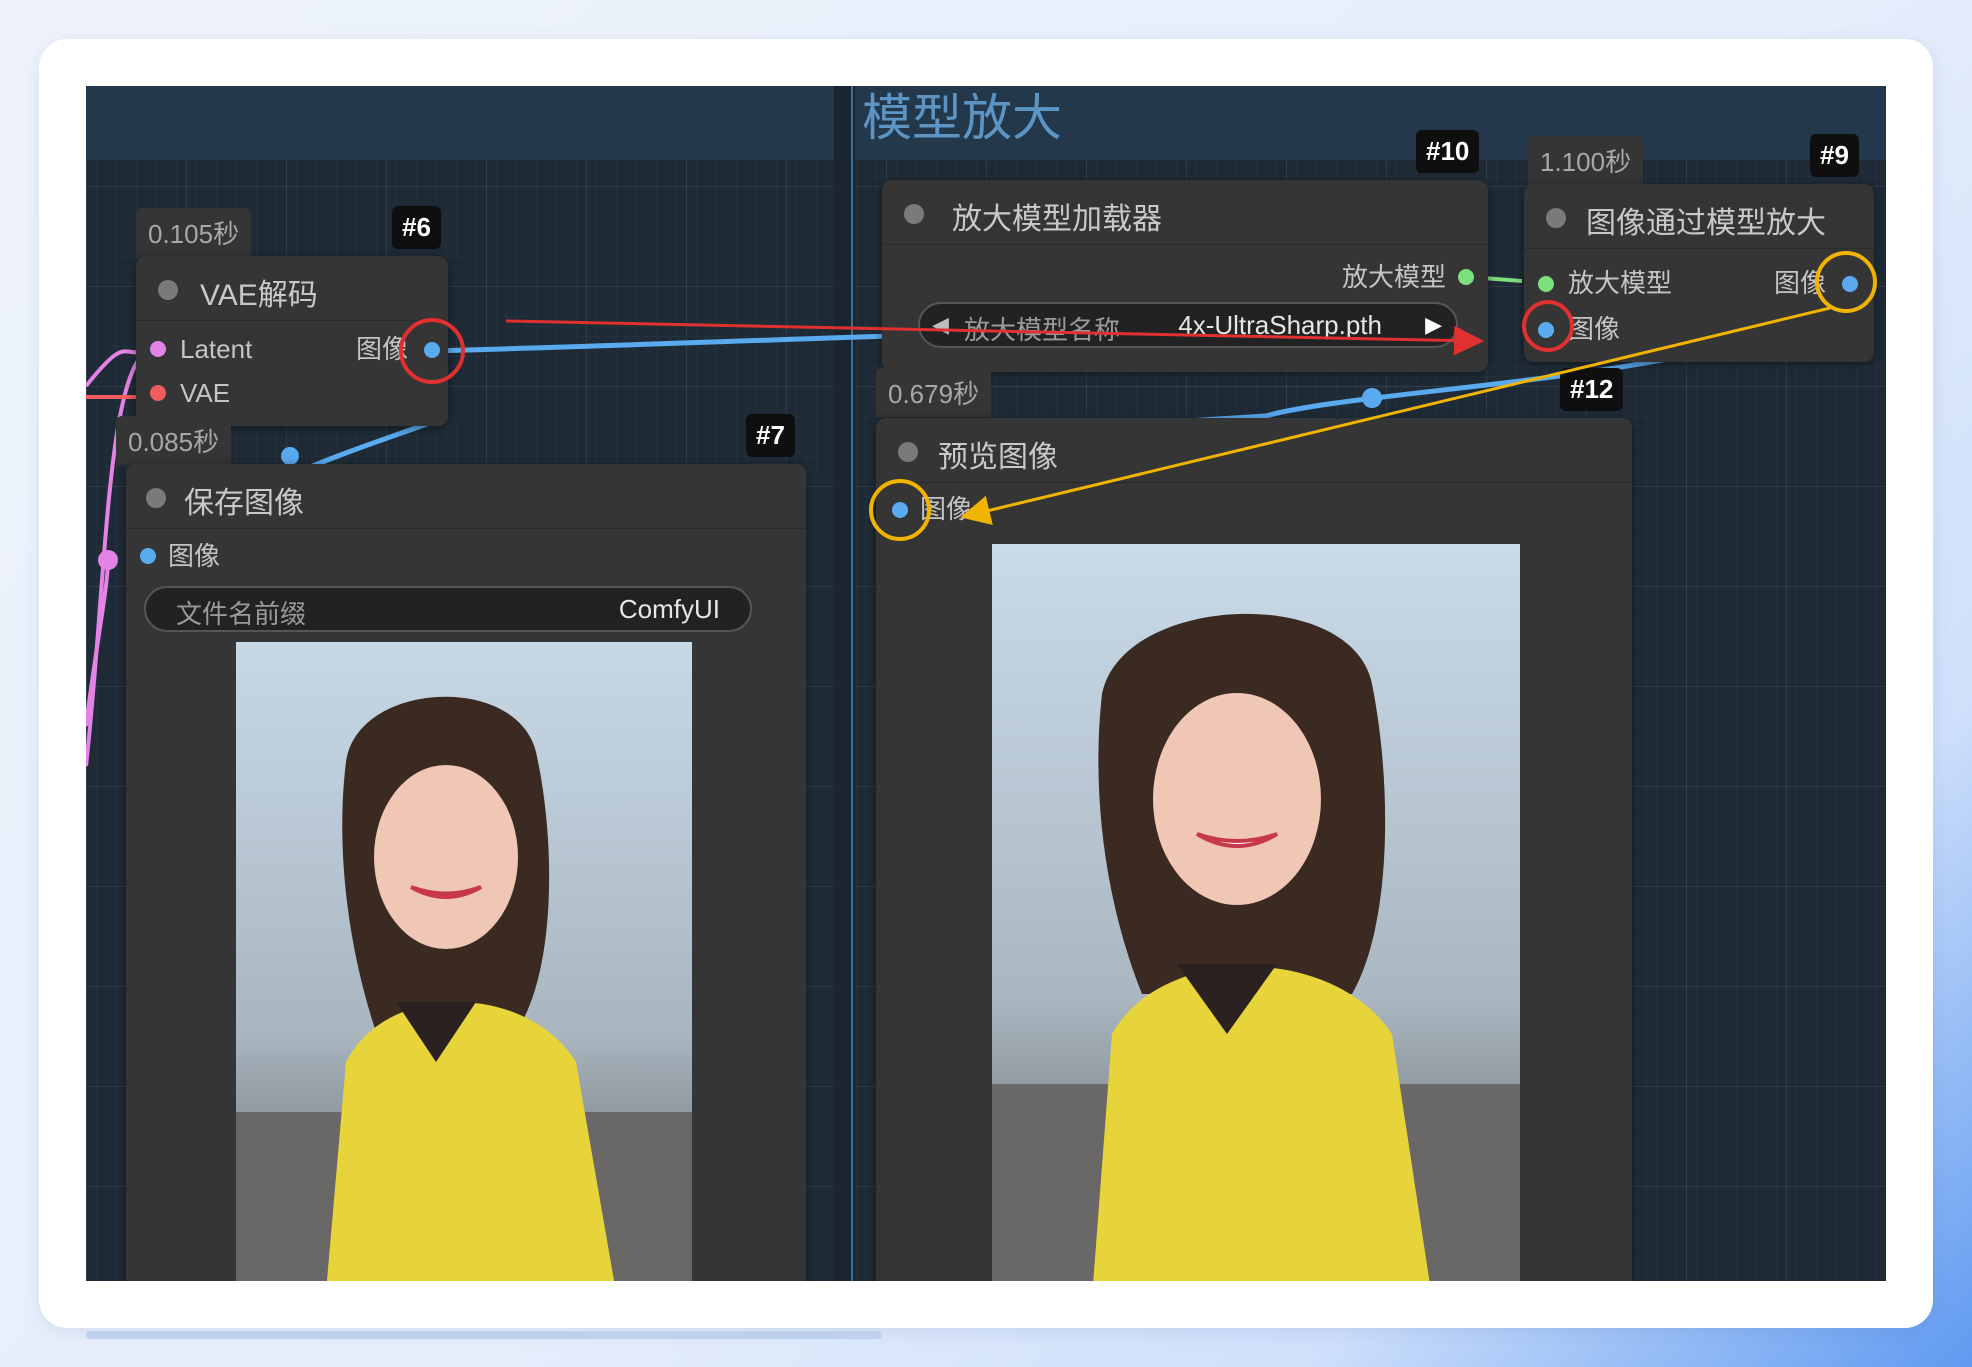 The image size is (1972, 1367). I want to click on upscale-model-name-widget: ◀ 放大模型名称 4x-UltraSharp.pth ▶, so click(1188, 325).